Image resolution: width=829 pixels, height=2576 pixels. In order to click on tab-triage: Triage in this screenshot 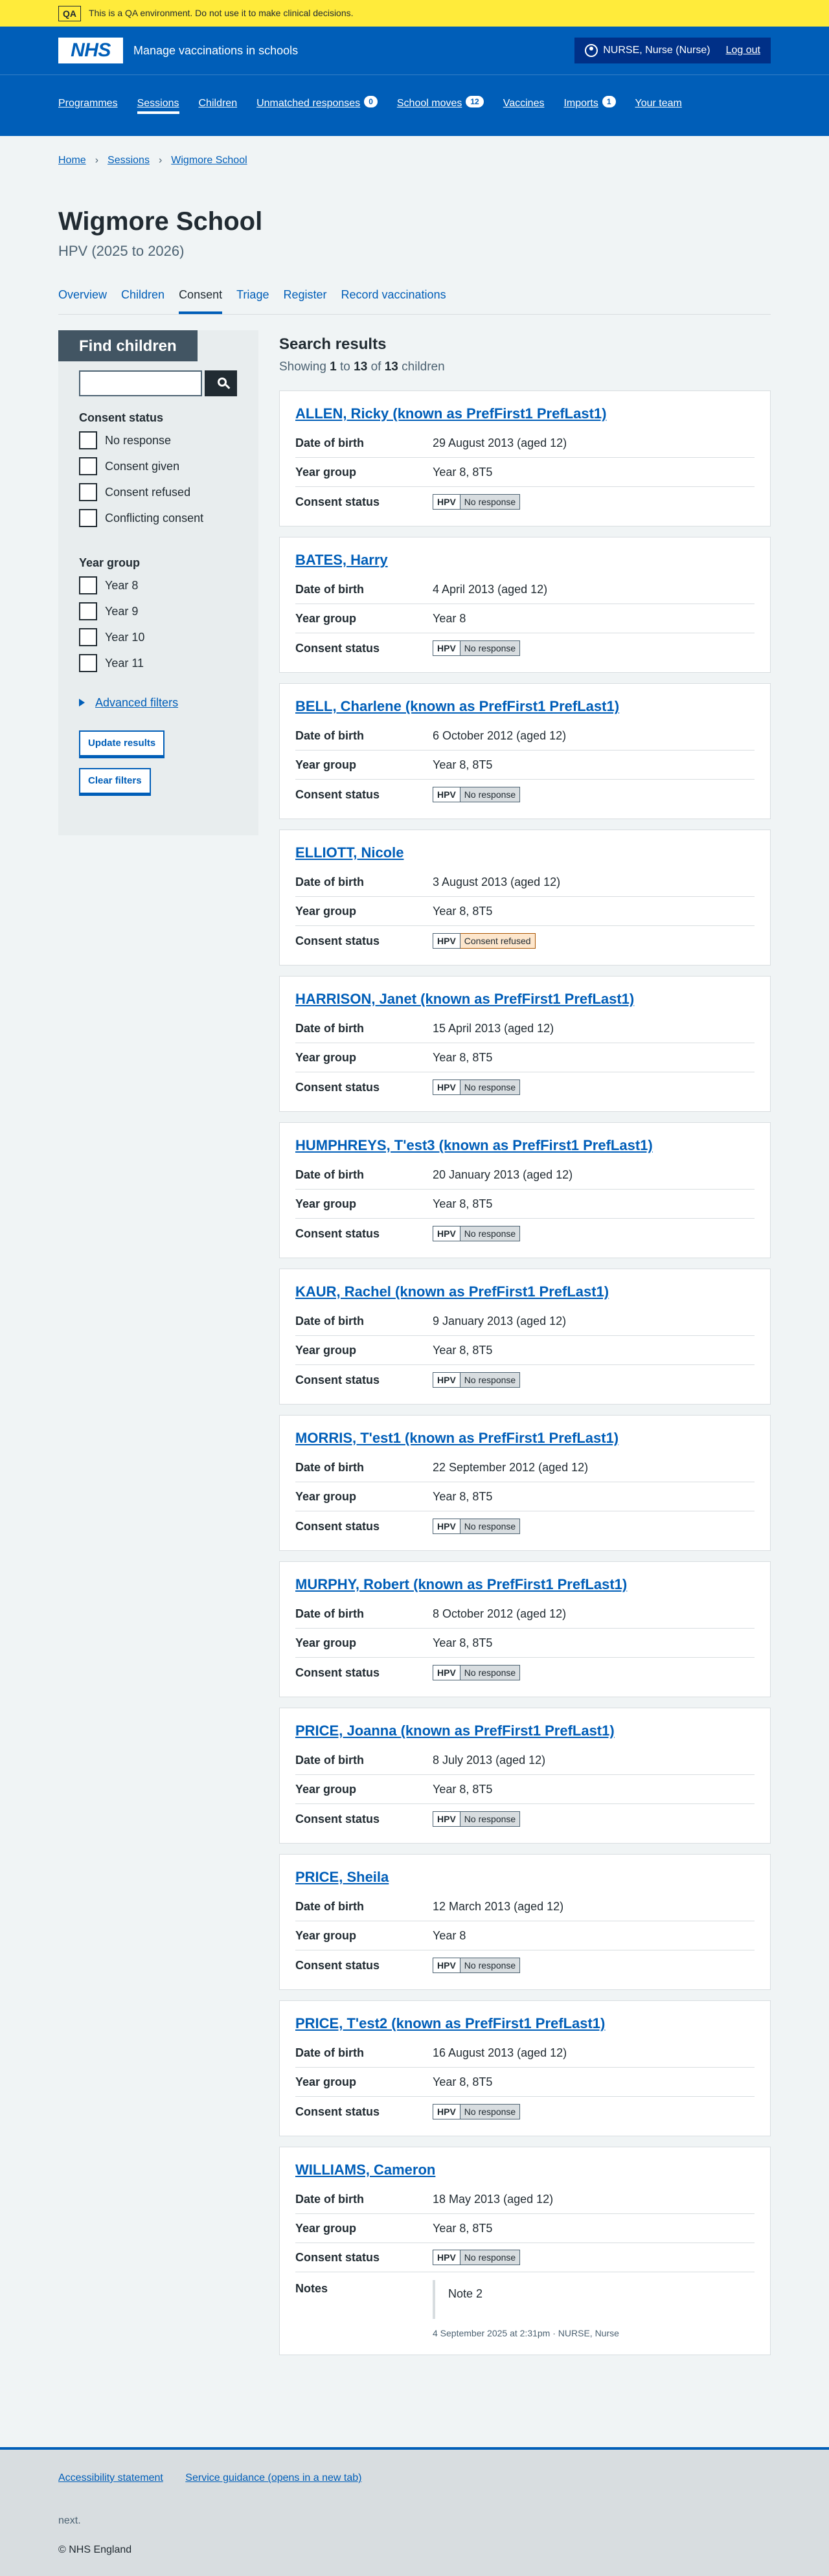, I will do `click(252, 300)`.